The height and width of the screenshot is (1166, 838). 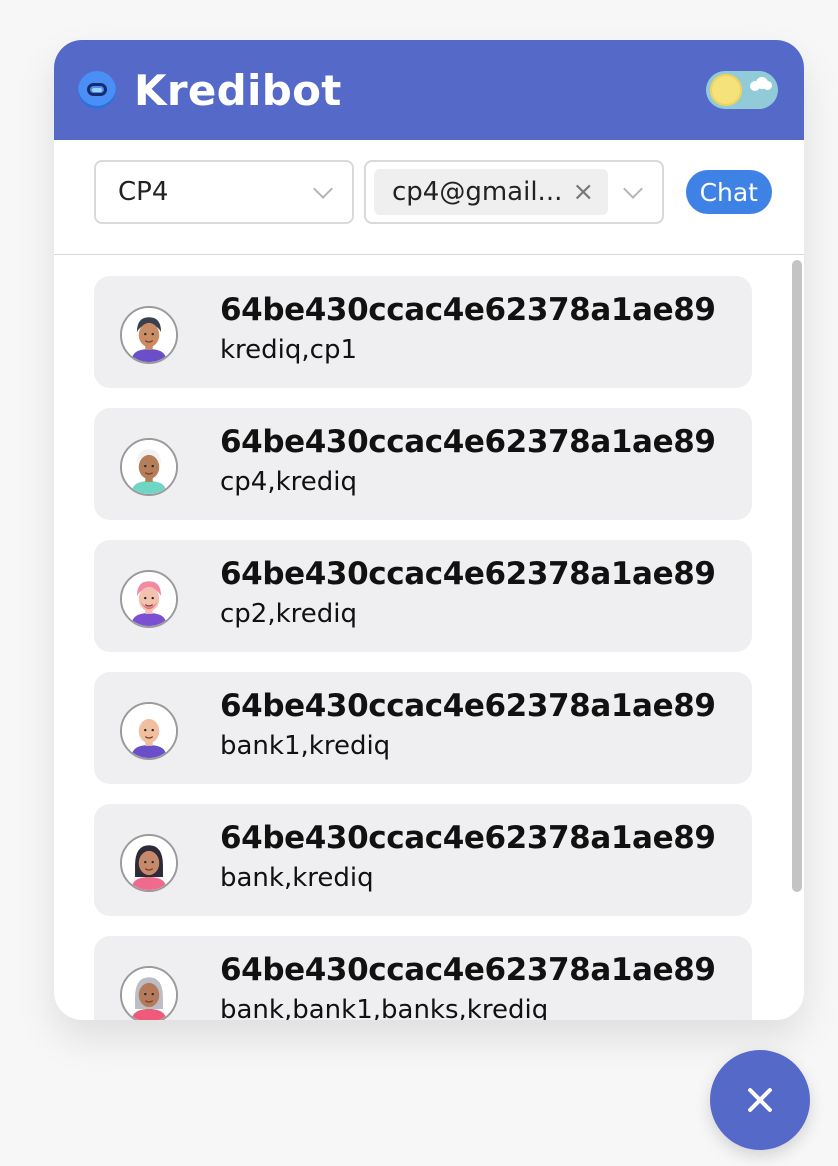 I want to click on woman-dark-hair-avatar, so click(x=149, y=863).